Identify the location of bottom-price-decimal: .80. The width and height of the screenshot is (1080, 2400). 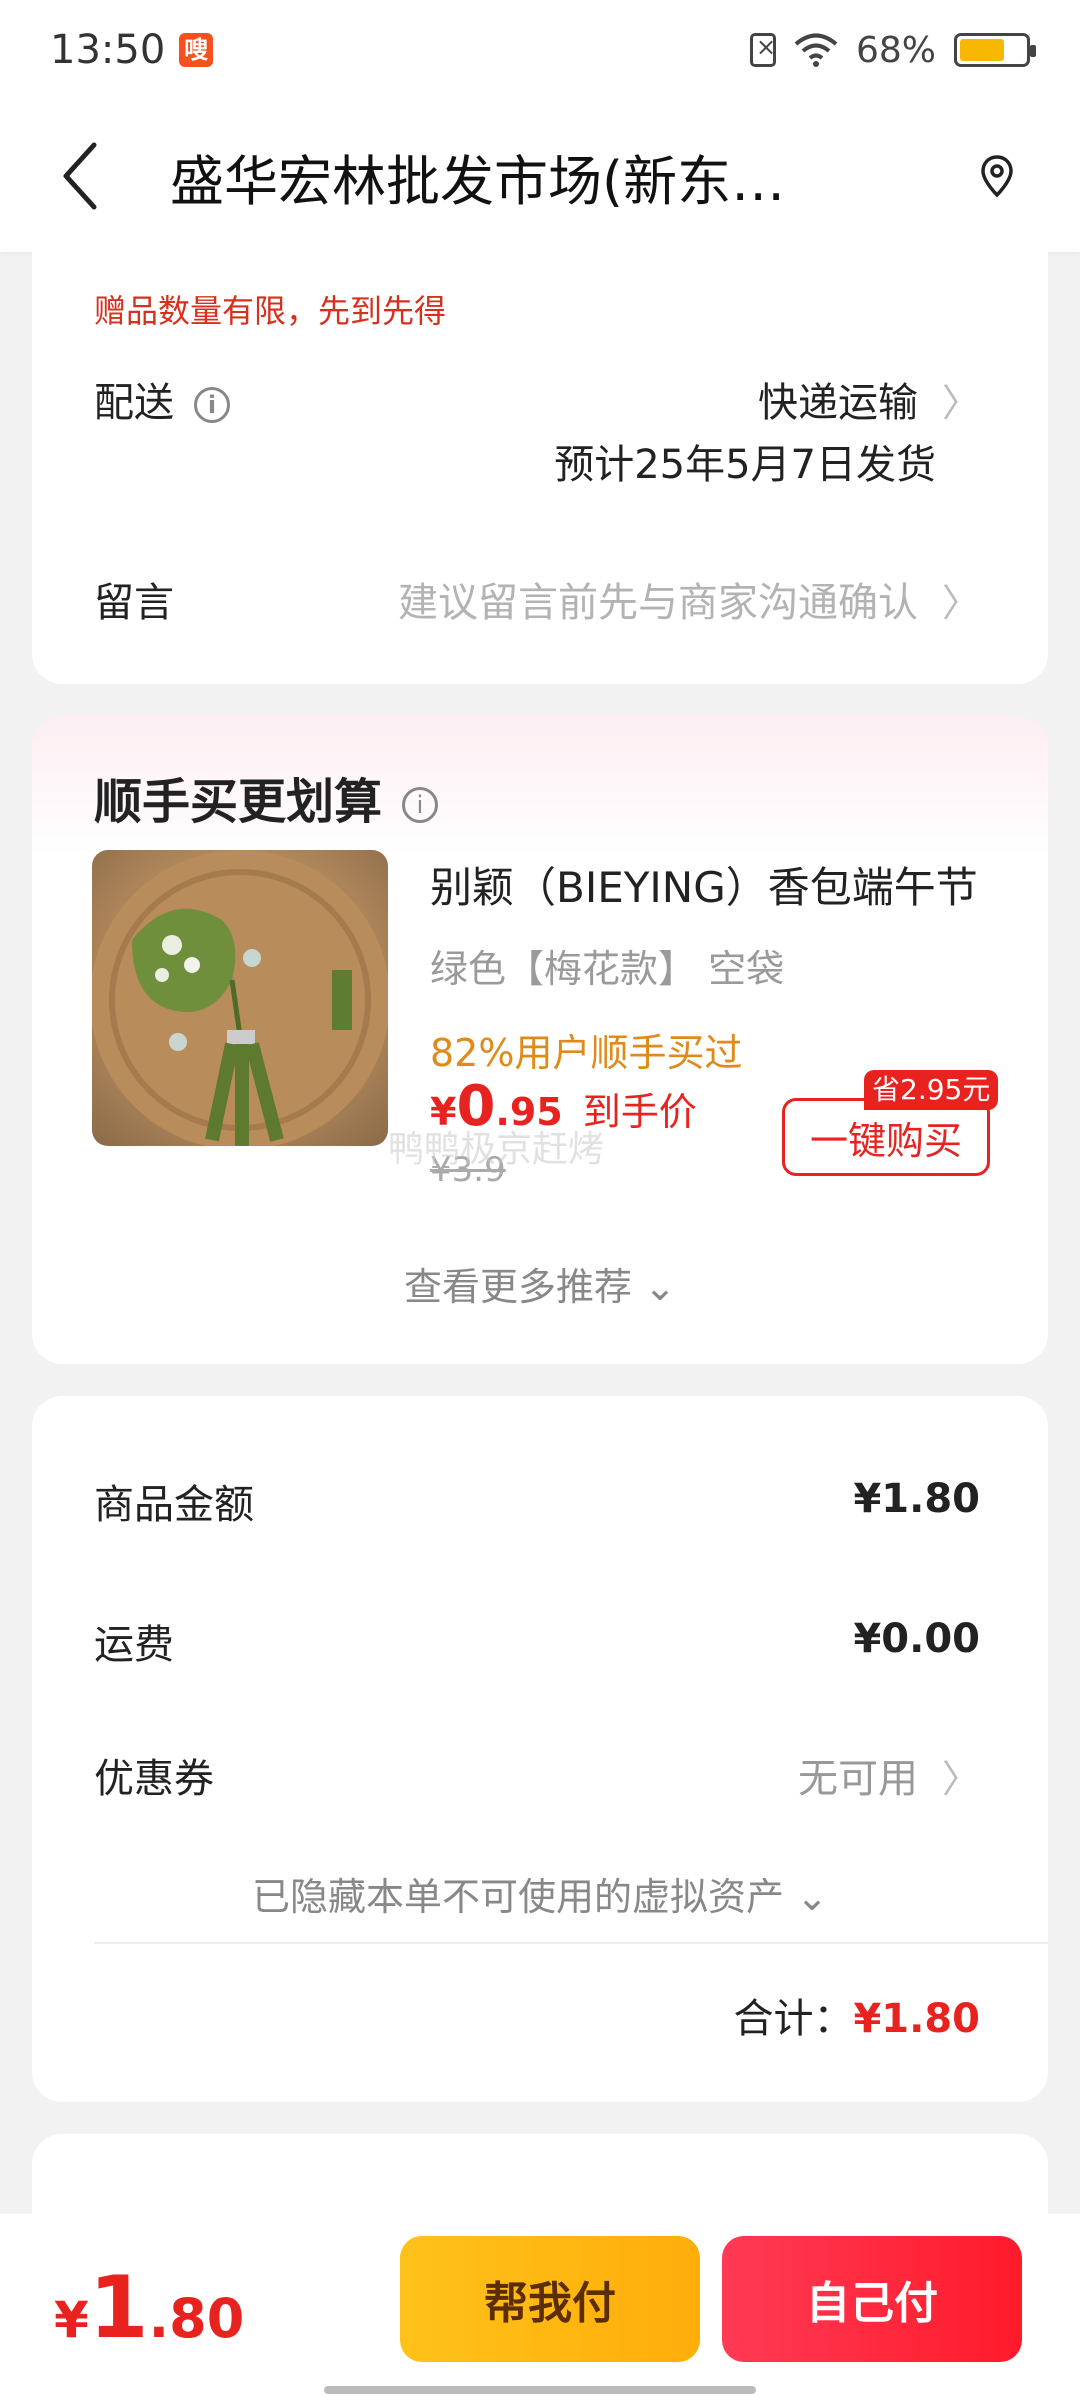
(196, 2318).